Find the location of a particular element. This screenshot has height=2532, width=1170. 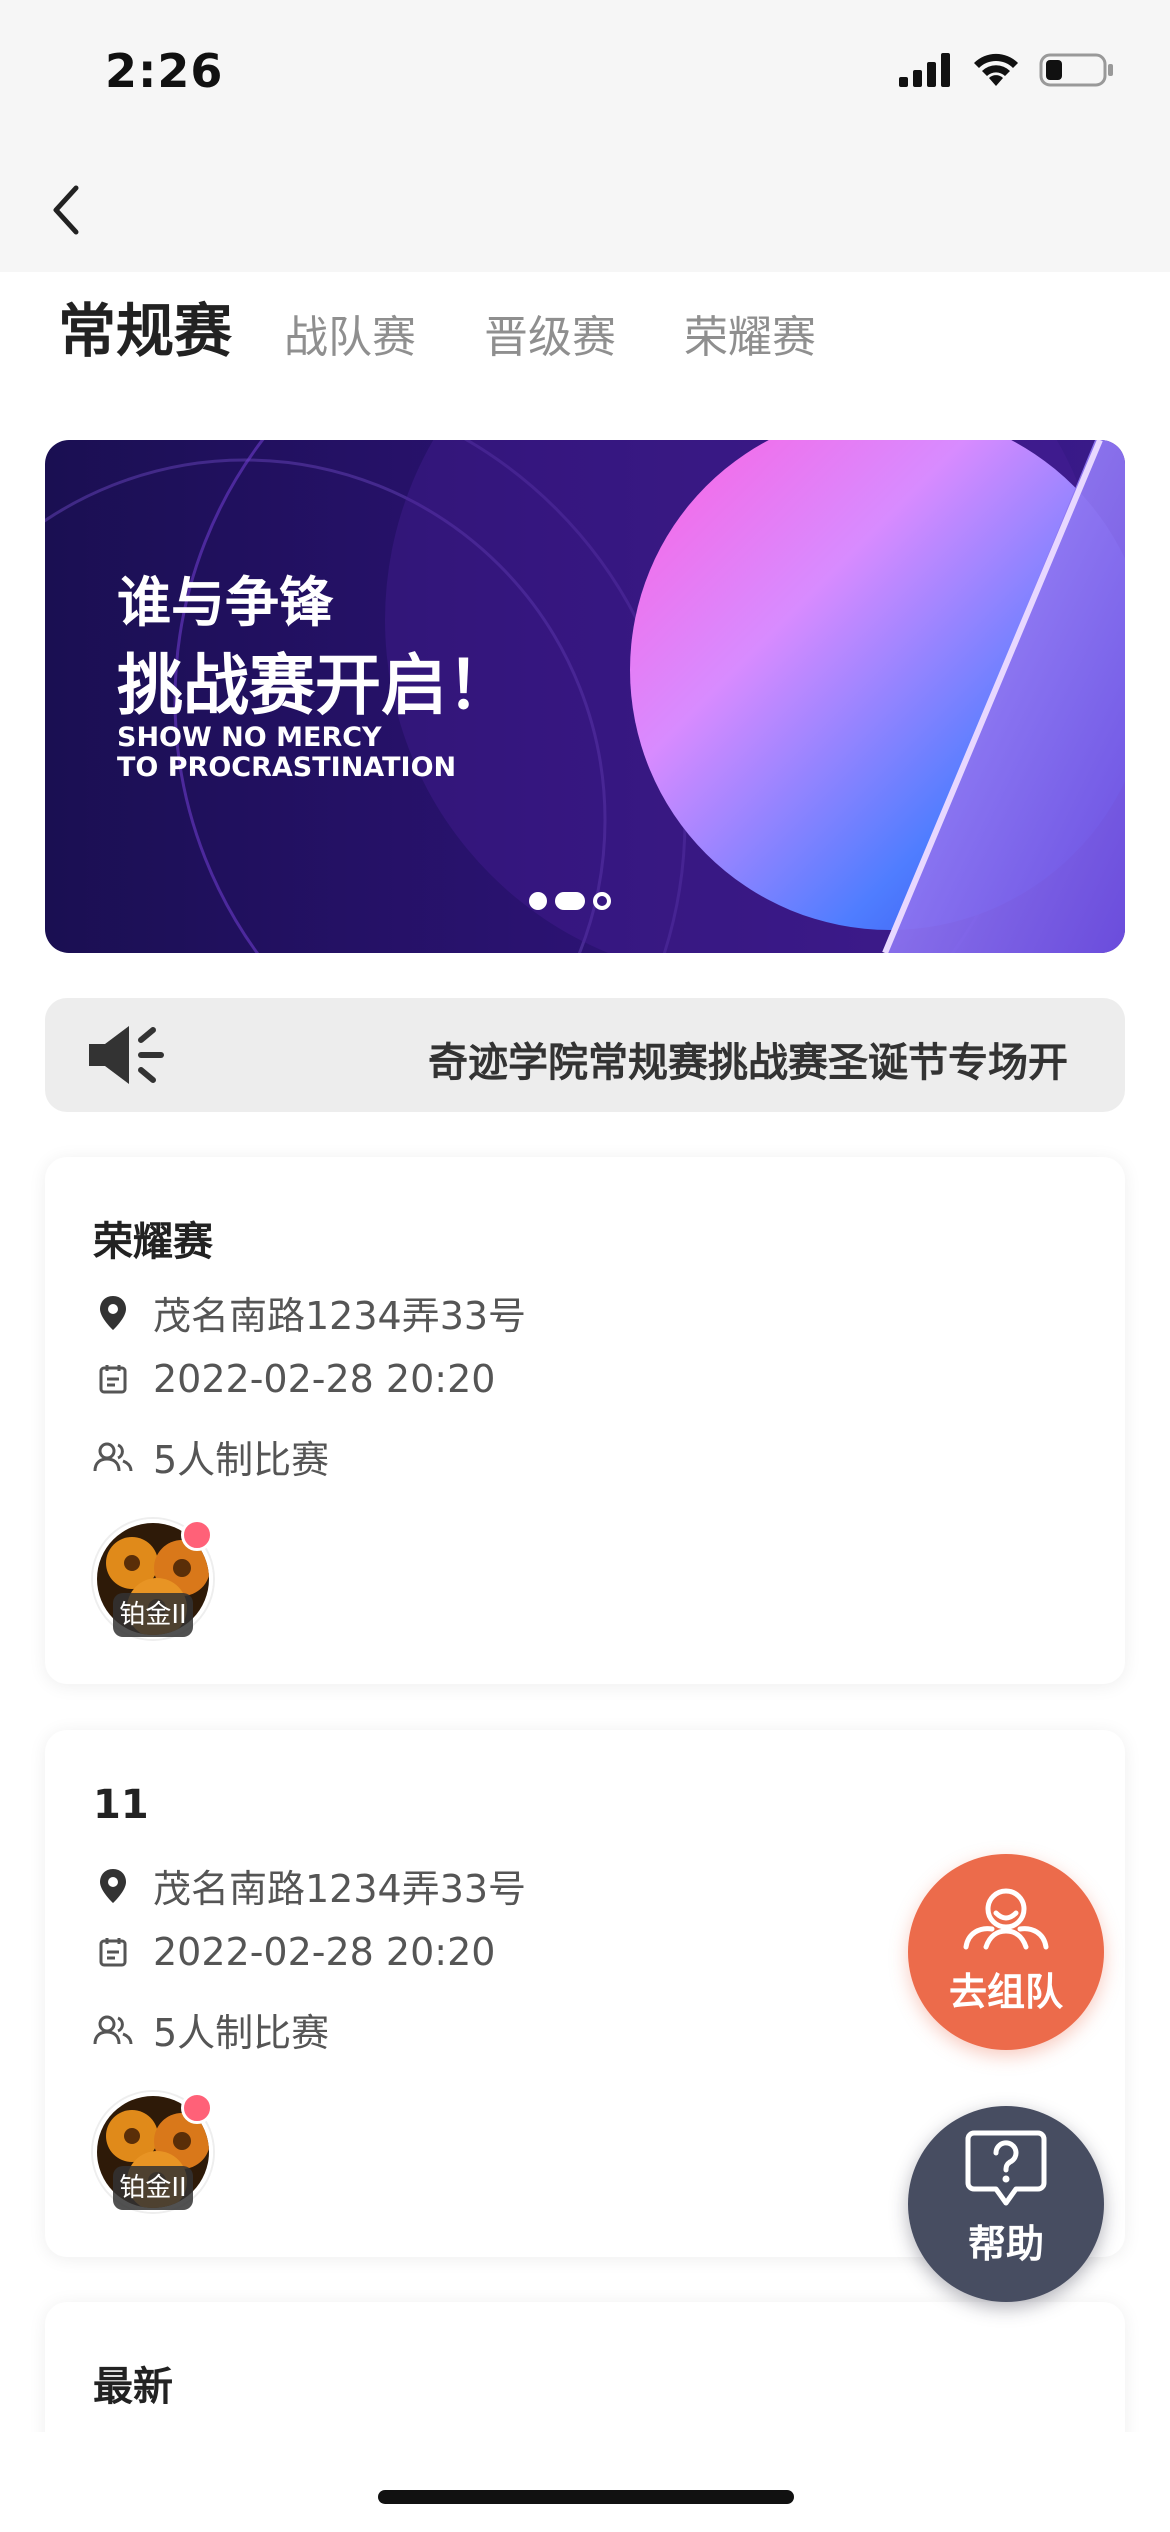

help-question-icon is located at coordinates (1006, 2168).